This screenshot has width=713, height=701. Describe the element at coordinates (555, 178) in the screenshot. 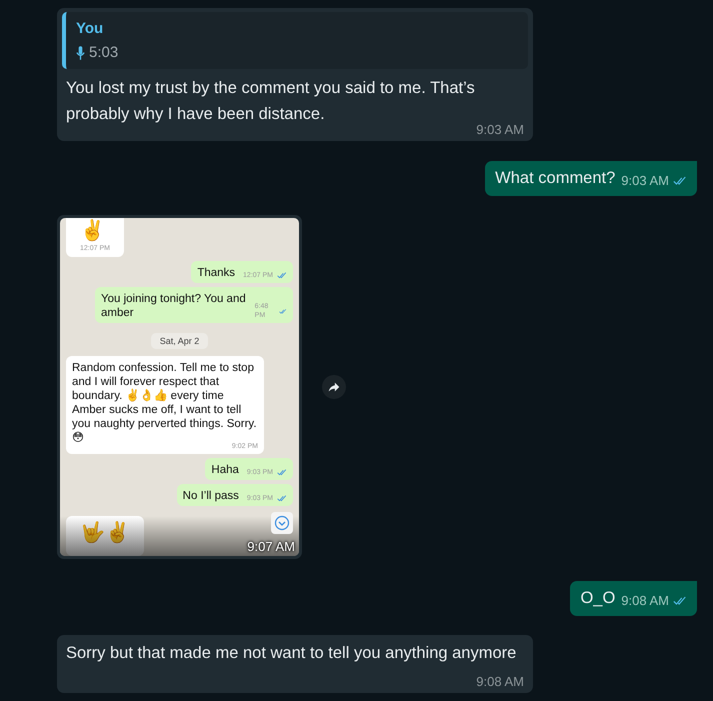

I see `message-text: What comment?` at that location.